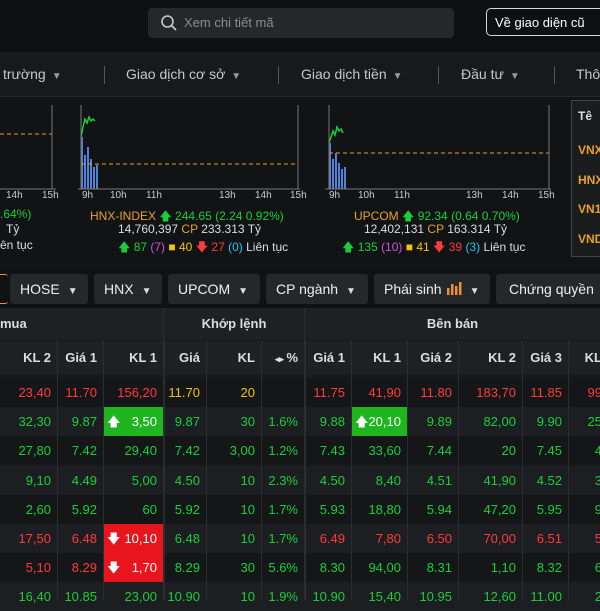  Describe the element at coordinates (214, 289) in the screenshot. I see `tab-upcom: UPCOM ▼` at that location.